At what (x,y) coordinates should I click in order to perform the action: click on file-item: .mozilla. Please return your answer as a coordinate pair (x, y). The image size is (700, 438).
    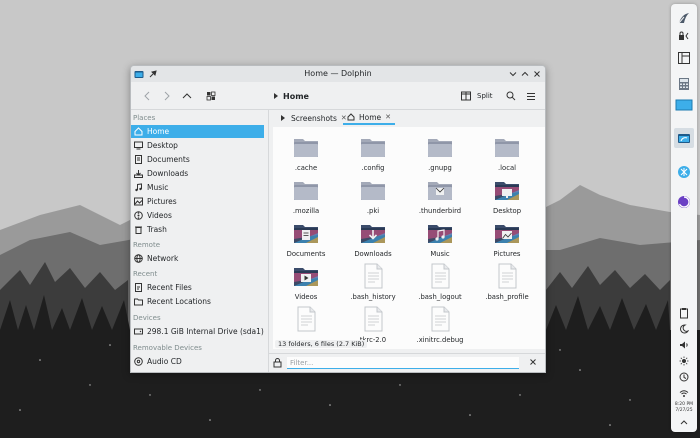
    Looking at the image, I should click on (306, 197).